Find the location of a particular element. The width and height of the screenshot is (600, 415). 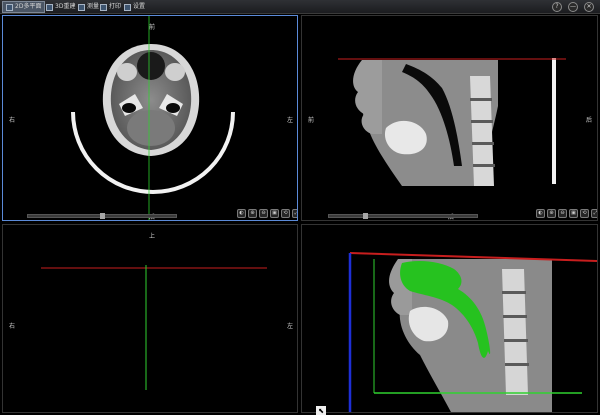

tab-label: 2D多平面 is located at coordinates (28, 6).